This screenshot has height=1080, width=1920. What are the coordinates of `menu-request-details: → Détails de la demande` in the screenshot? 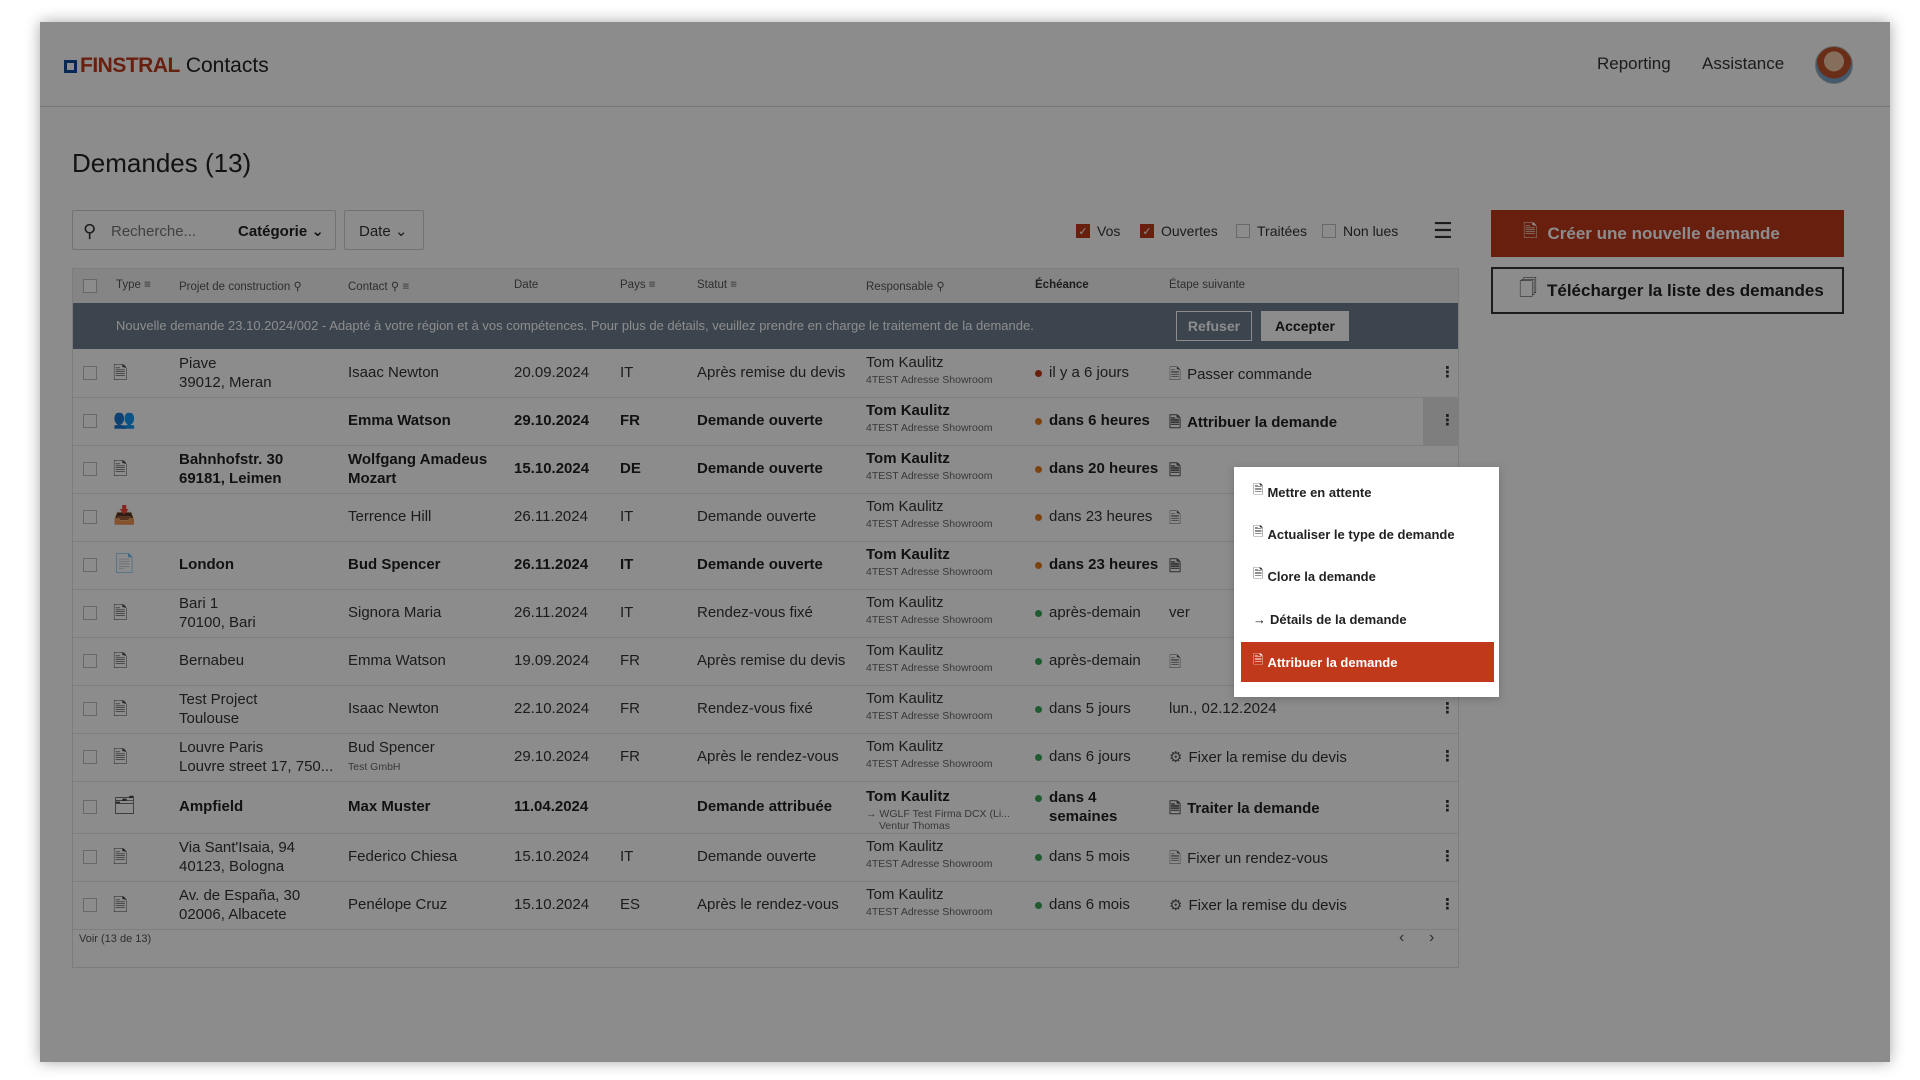 It's located at (1367, 619).